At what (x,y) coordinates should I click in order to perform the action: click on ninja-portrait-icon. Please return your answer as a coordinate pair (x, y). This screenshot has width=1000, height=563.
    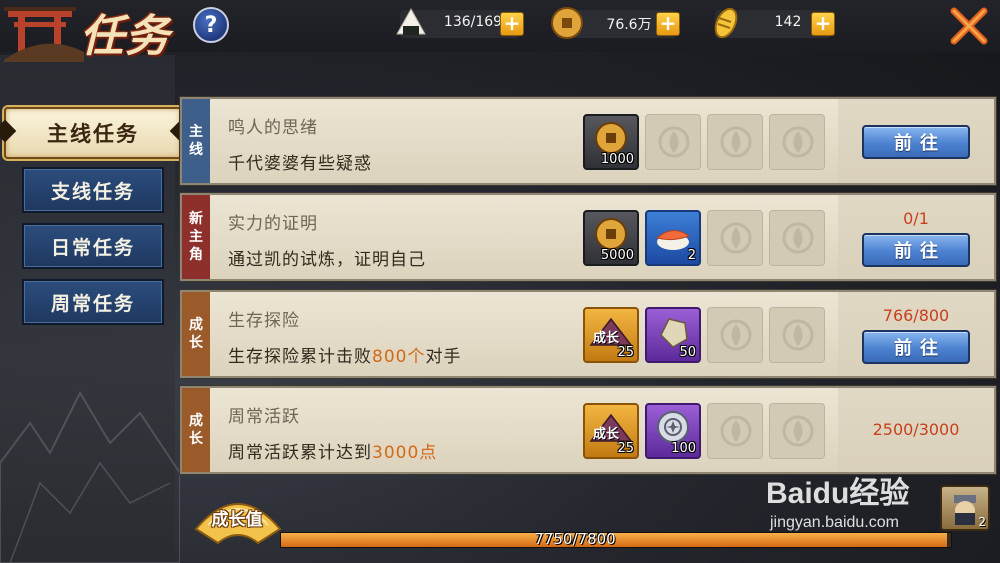
    Looking at the image, I should click on (965, 510).